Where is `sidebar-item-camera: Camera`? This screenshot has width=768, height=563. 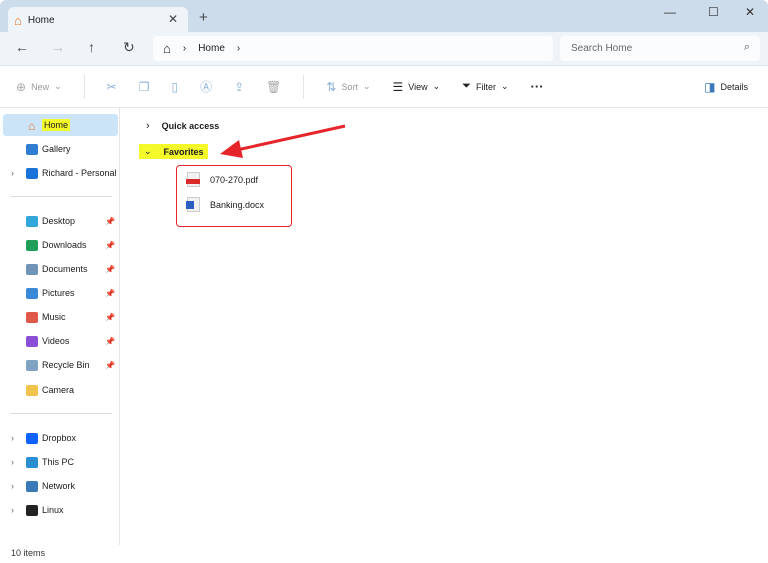
sidebar-item-camera: Camera is located at coordinates (60, 390).